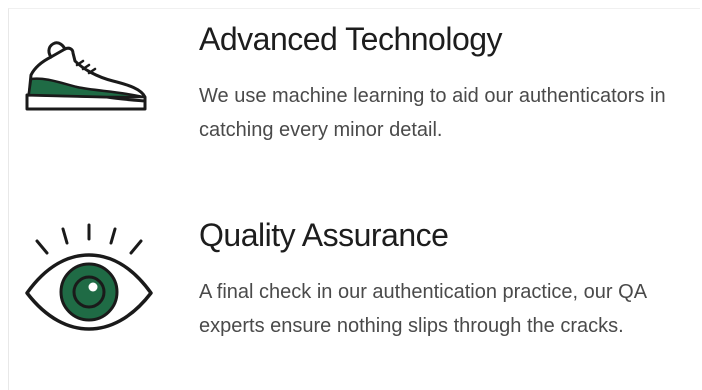 The width and height of the screenshot is (702, 390). I want to click on sneaker-icon, so click(86, 76).